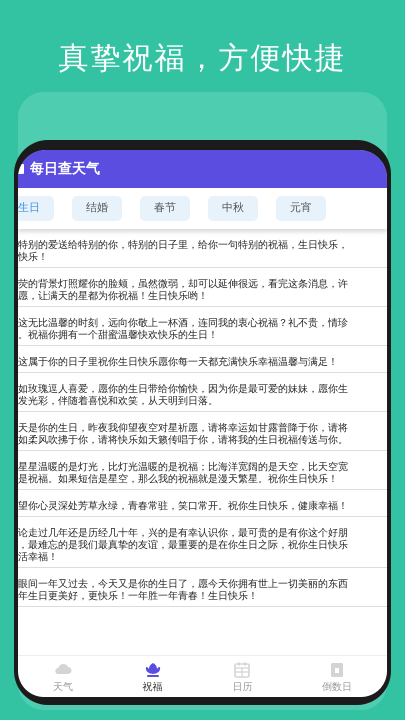  I want to click on app-title: 每日查天气, so click(65, 169).